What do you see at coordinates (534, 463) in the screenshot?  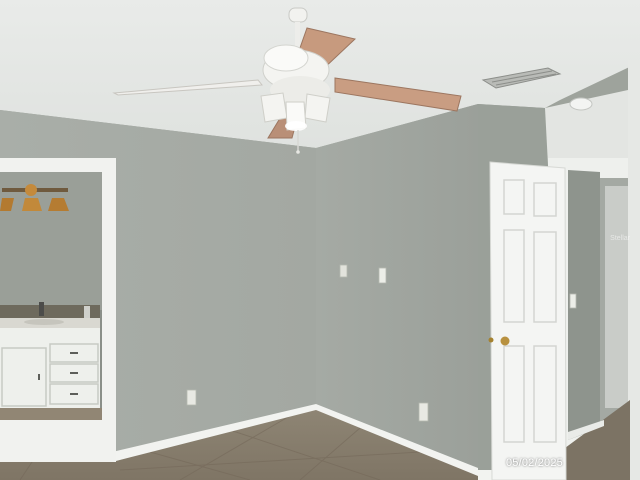 I see `date-stamp: 05/02/2025` at bounding box center [534, 463].